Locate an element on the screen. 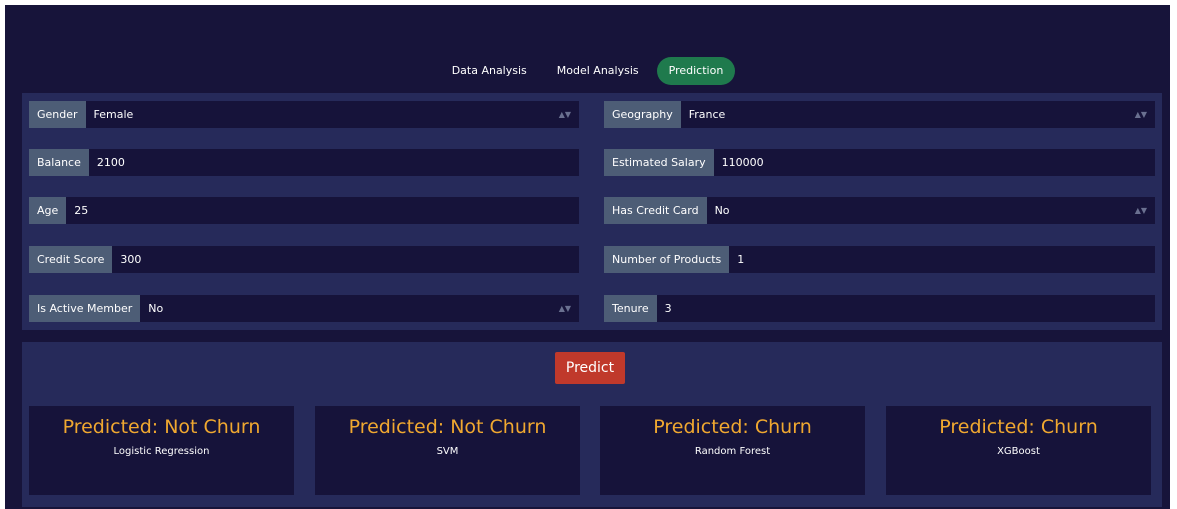  estimated-salary-field: Estimated Salary 110000 is located at coordinates (879, 162).